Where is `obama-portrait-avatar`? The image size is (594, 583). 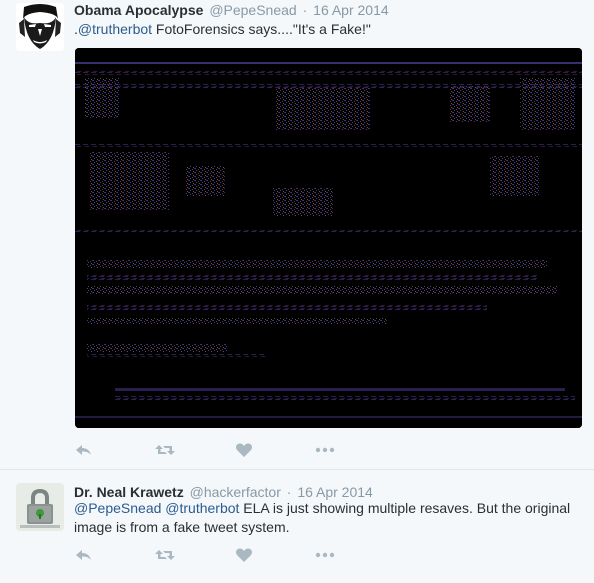
obama-portrait-avatar is located at coordinates (40, 27).